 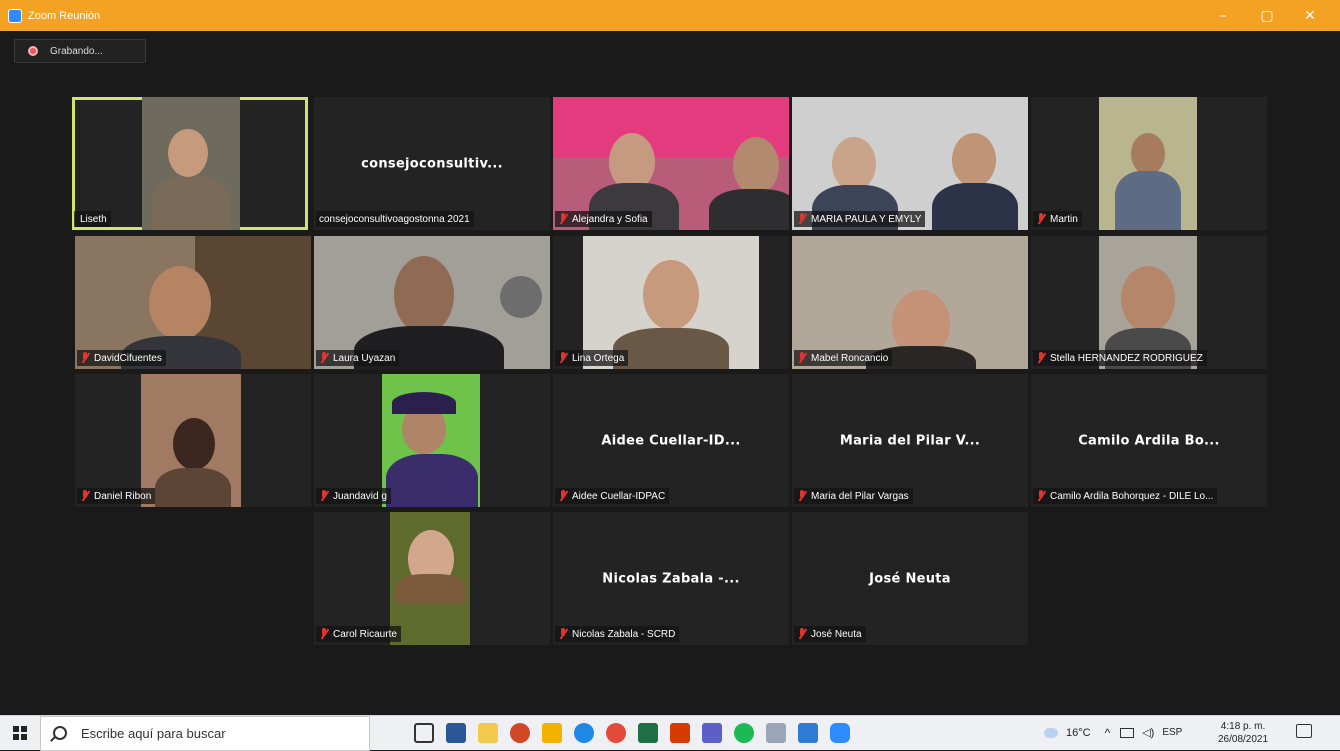 I want to click on excel-icon, so click(x=648, y=733).